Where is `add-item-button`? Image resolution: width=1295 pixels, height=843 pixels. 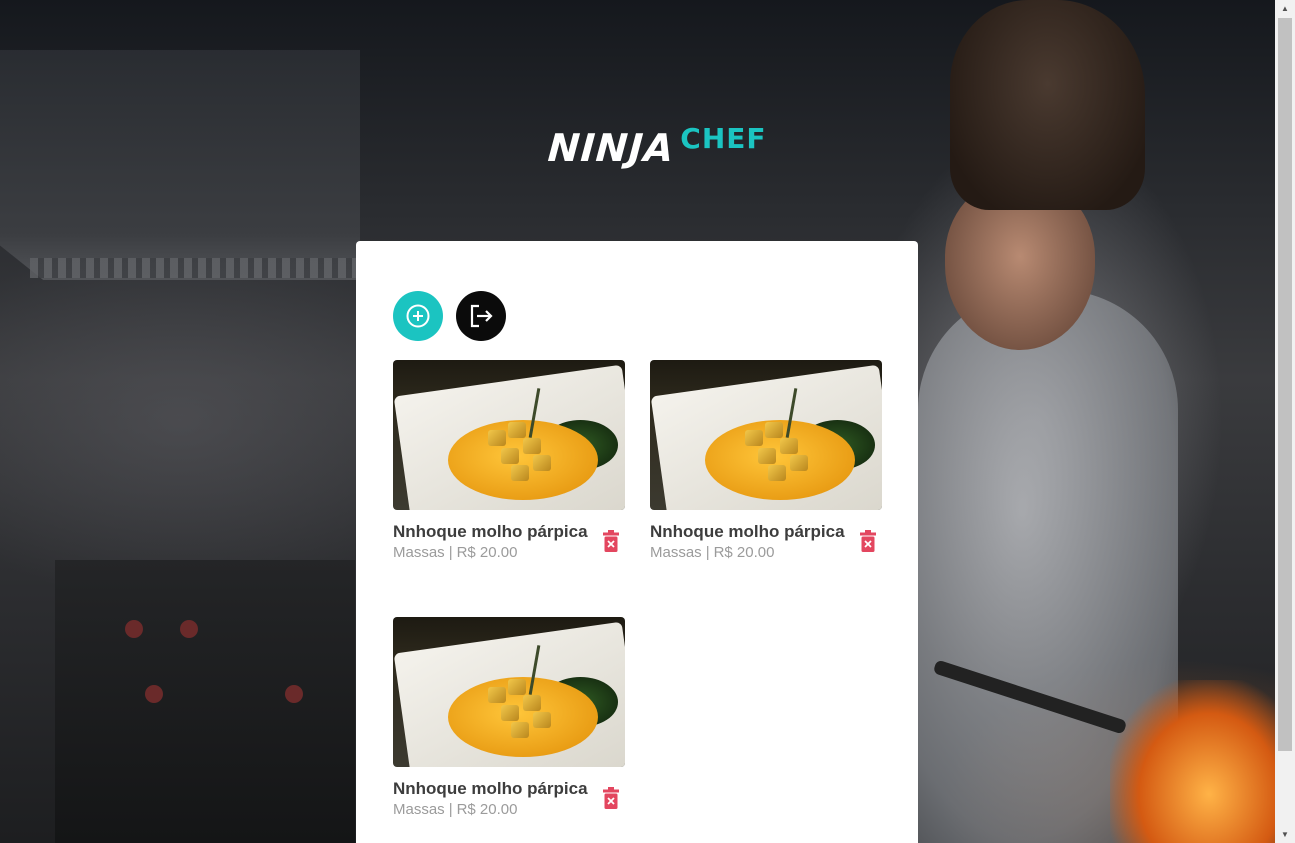
add-item-button is located at coordinates (418, 316).